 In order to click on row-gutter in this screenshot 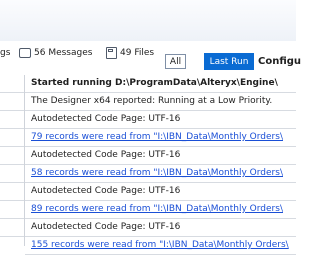, I will do `click(12, 160)`.